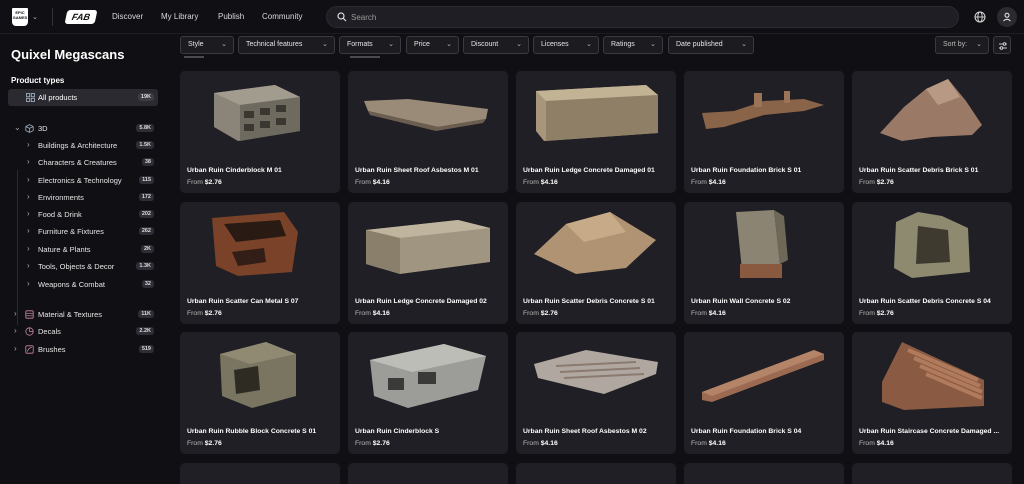  I want to click on product-name: Urban Ruin Cinderblock S, so click(397, 431).